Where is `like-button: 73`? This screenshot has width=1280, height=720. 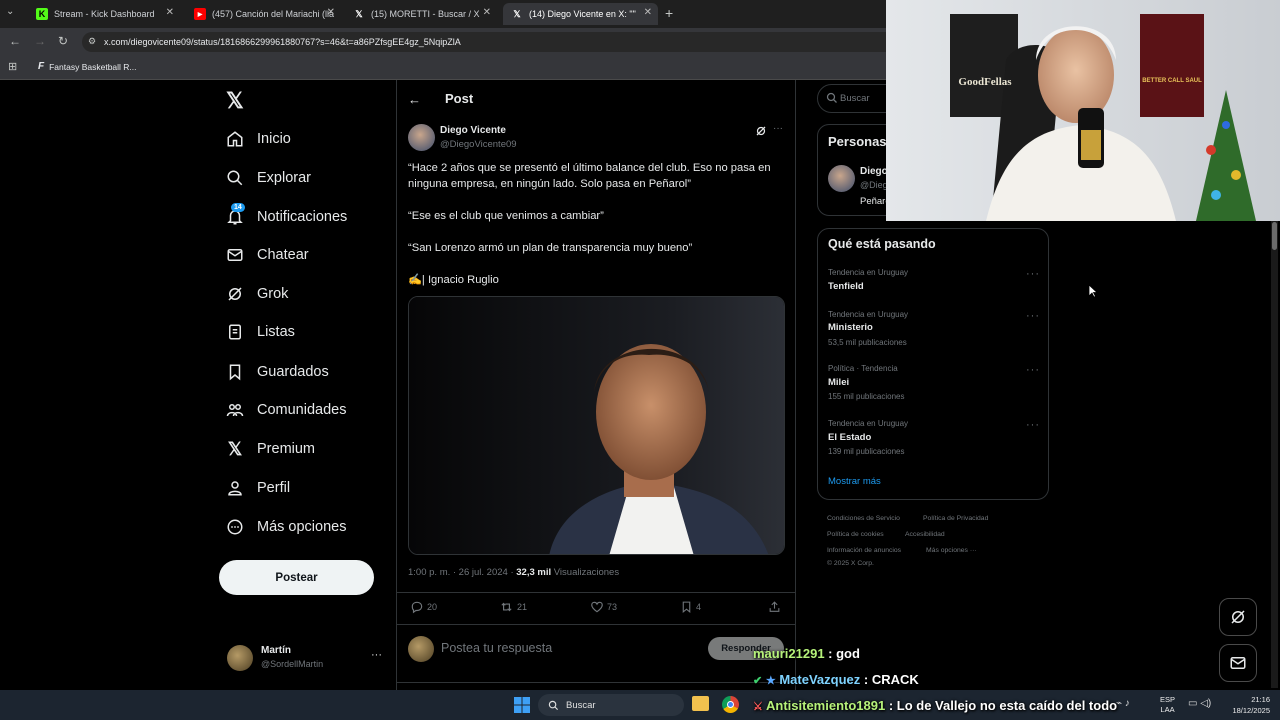
like-button: 73 is located at coordinates (603, 607).